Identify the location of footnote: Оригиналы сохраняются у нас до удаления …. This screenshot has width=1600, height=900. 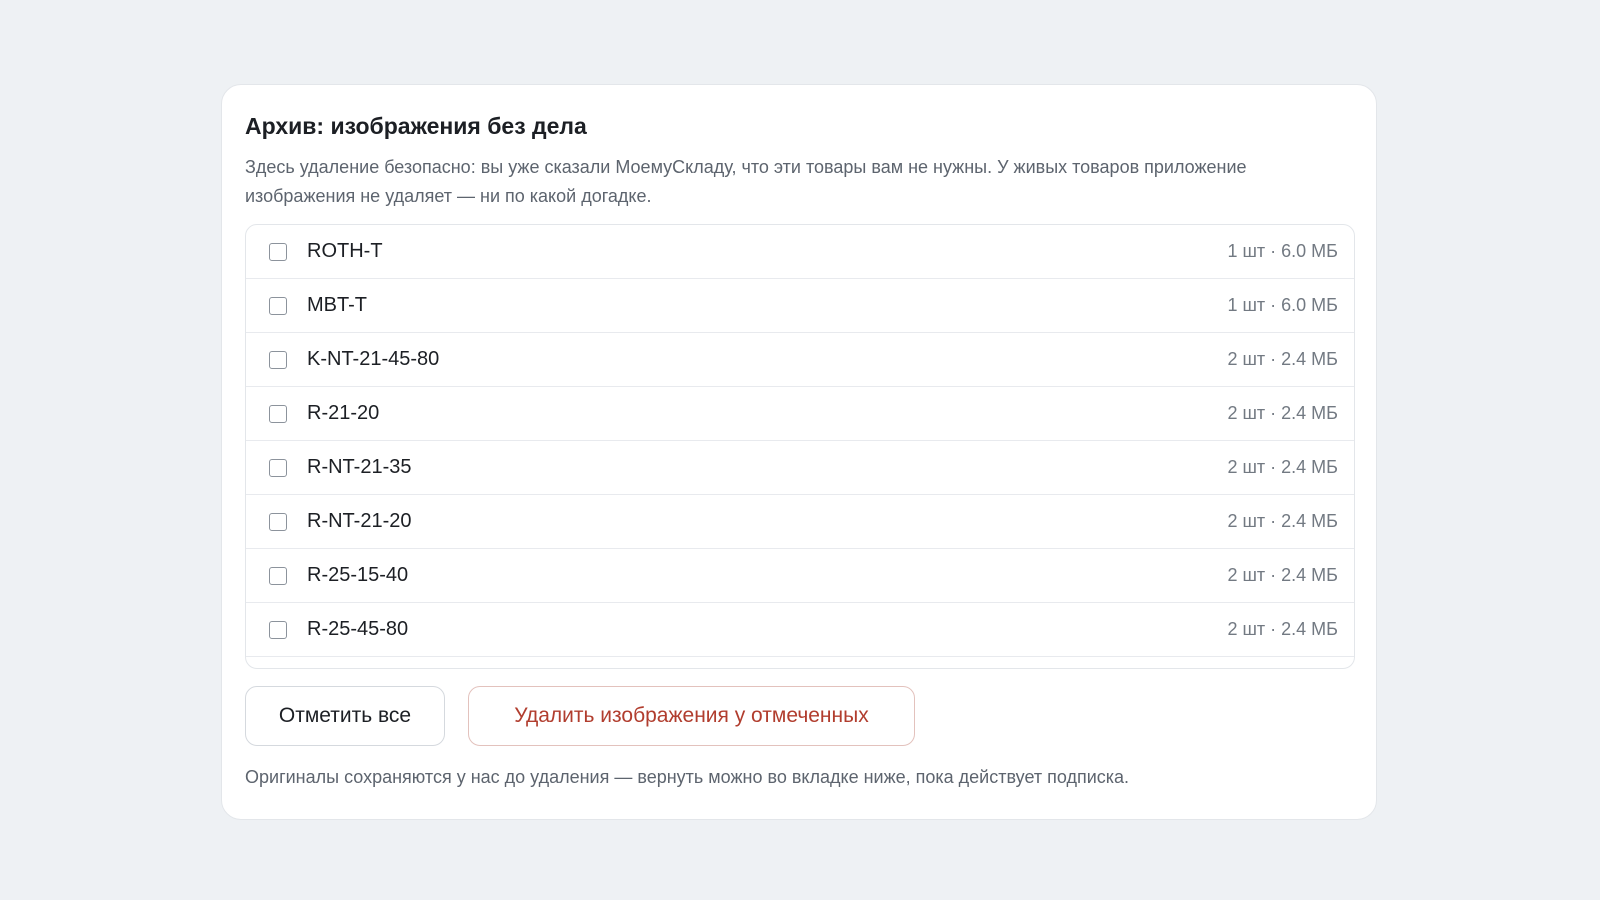
(687, 777).